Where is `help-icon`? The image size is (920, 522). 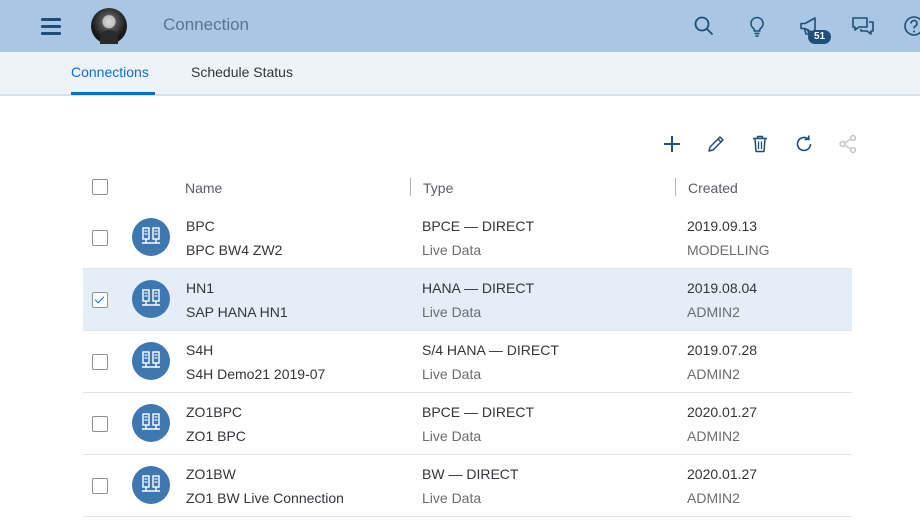
help-icon is located at coordinates (910, 26).